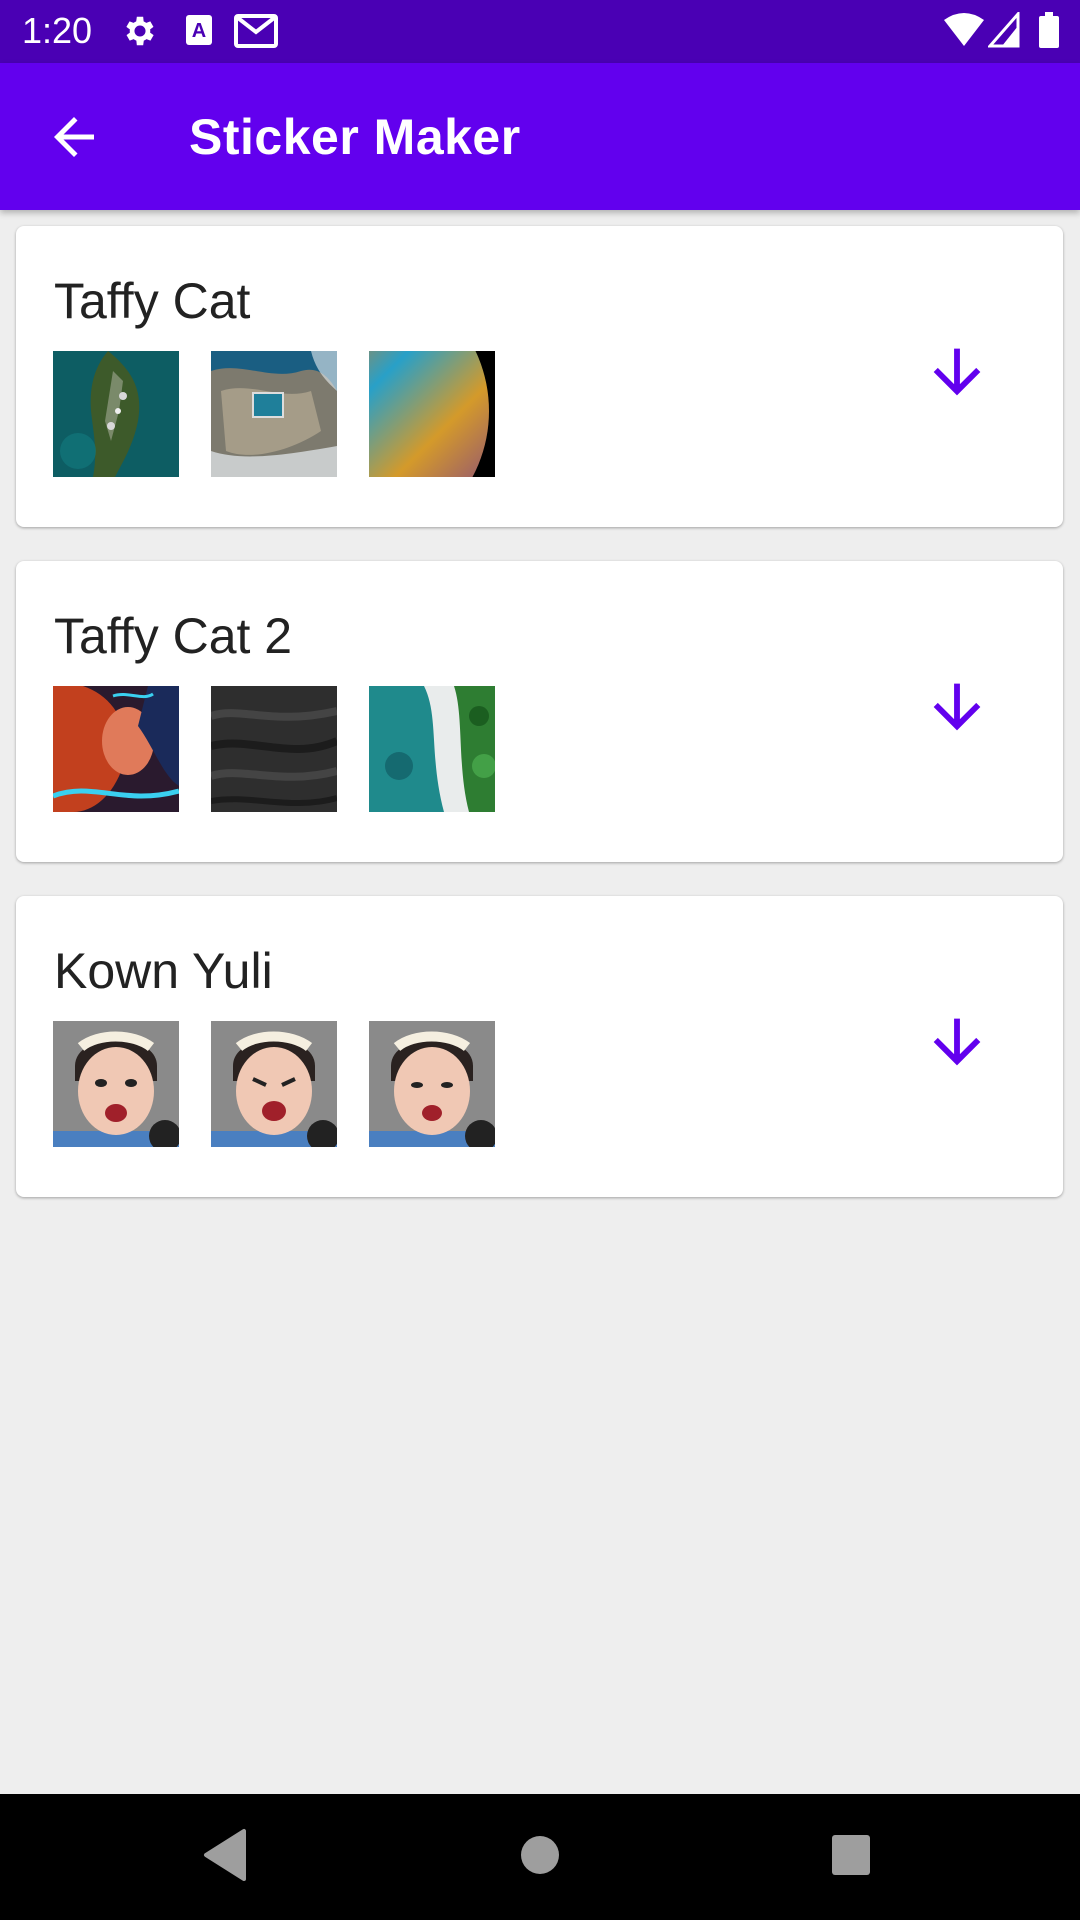 The image size is (1080, 1920). What do you see at coordinates (540, 136) in the screenshot?
I see `app-bar: Sticker Maker` at bounding box center [540, 136].